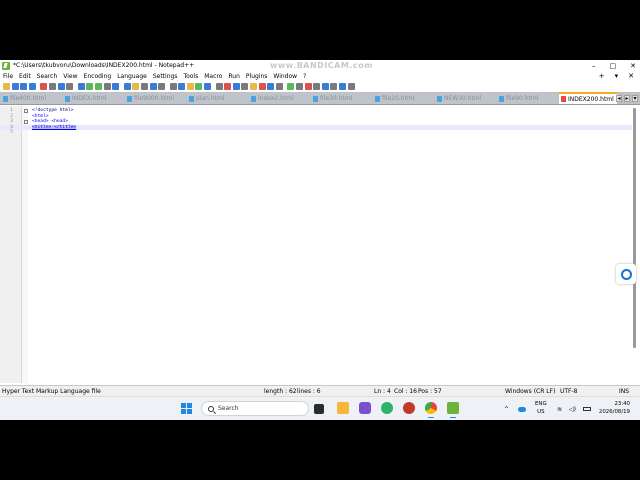  Describe the element at coordinates (602, 76) in the screenshot. I see `new-tab-icon: +` at that location.